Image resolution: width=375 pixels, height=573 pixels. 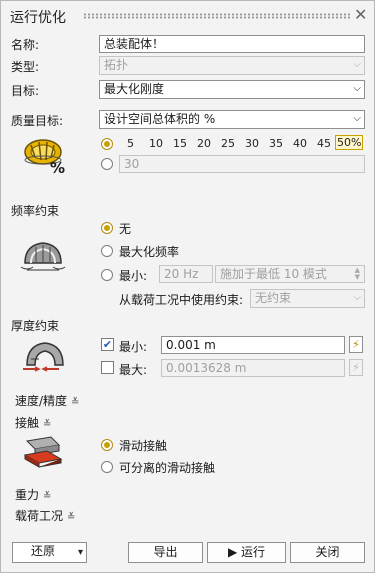 I want to click on restore-dropdown: 还原 ▾, so click(x=49, y=552).